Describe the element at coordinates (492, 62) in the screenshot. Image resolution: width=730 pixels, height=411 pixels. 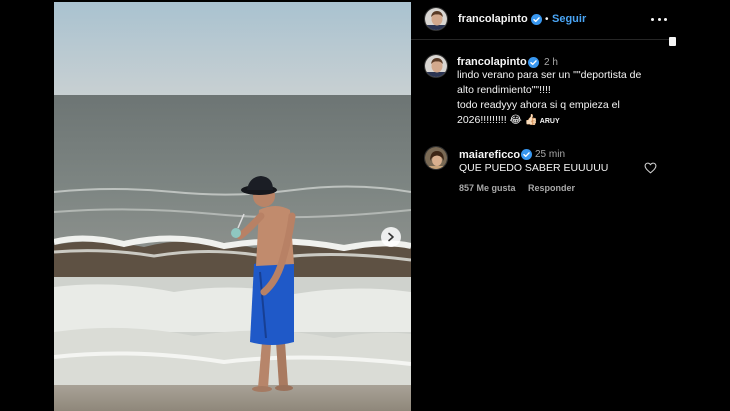
I see `caption-username: francolapinto` at that location.